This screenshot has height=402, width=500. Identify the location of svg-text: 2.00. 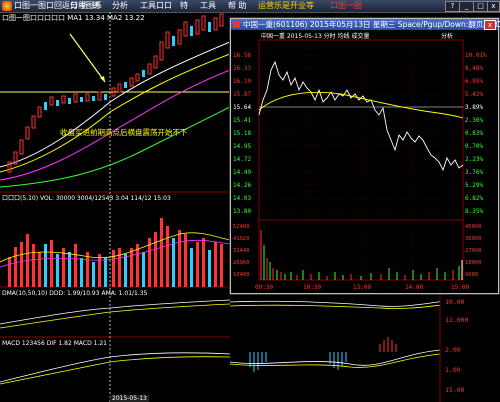
(453, 350).